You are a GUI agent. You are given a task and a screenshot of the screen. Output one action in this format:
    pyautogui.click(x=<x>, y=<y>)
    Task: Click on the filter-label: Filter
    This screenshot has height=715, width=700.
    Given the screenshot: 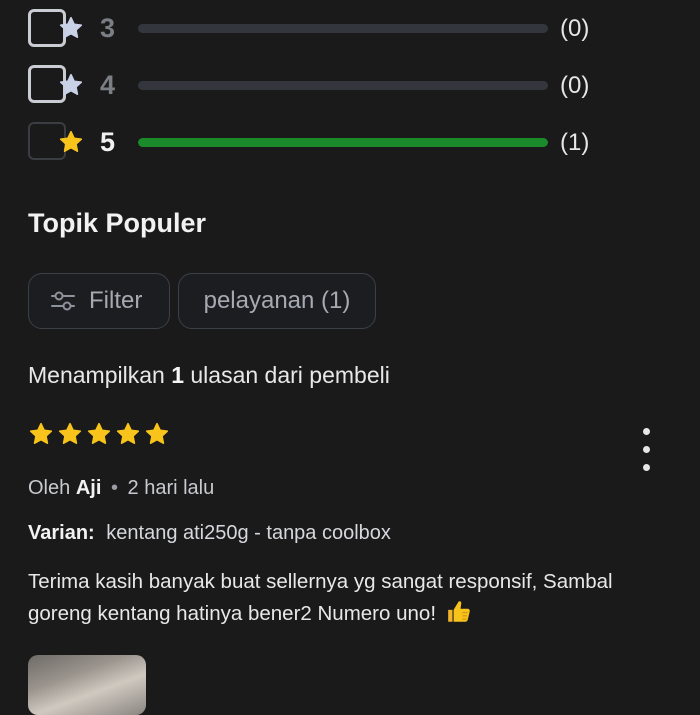 What is the action you would take?
    pyautogui.click(x=116, y=300)
    